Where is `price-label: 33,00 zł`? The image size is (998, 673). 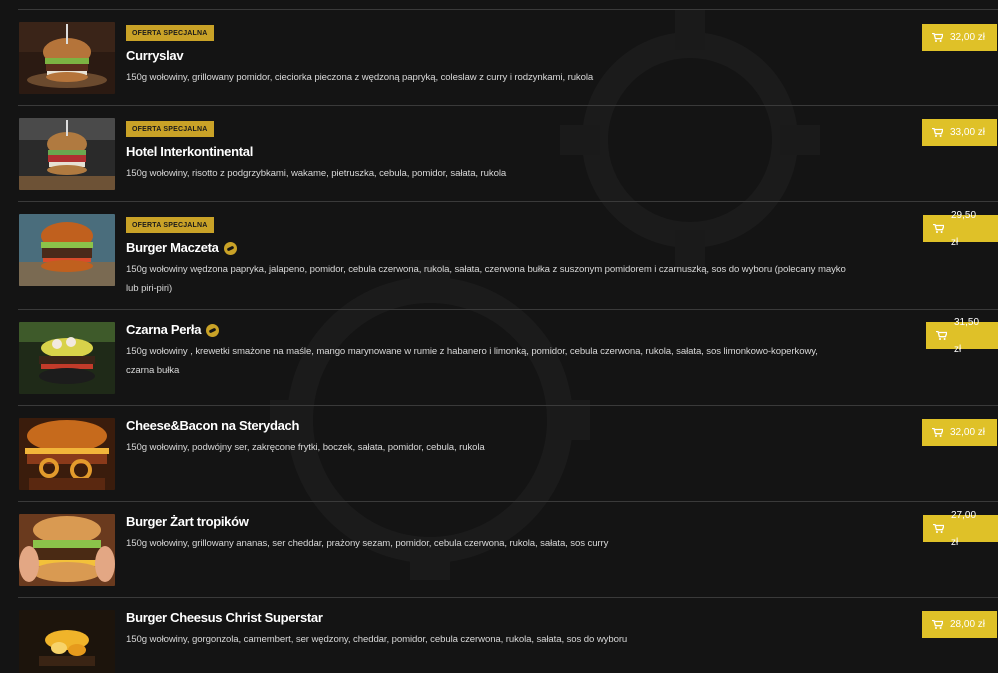 price-label: 33,00 zł is located at coordinates (968, 132).